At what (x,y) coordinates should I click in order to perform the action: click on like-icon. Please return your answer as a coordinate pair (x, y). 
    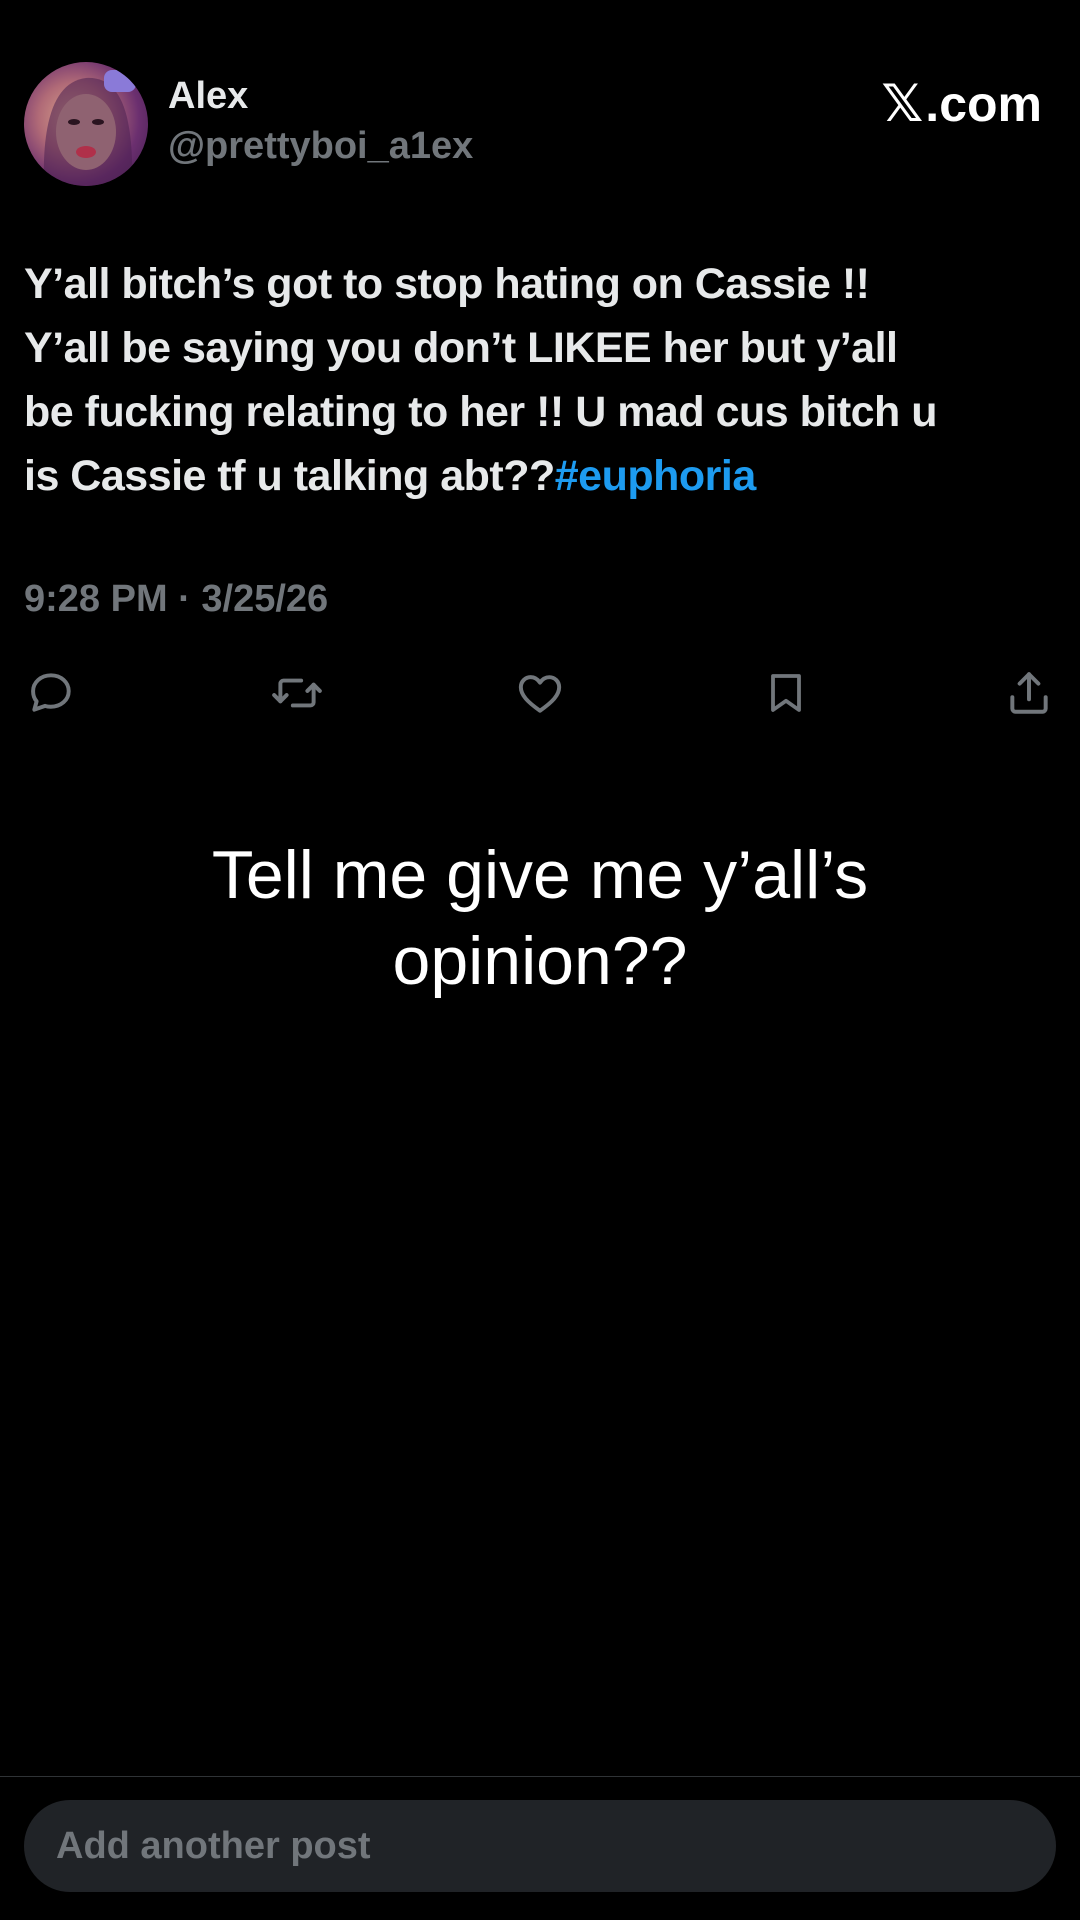
    Looking at the image, I should click on (540, 694).